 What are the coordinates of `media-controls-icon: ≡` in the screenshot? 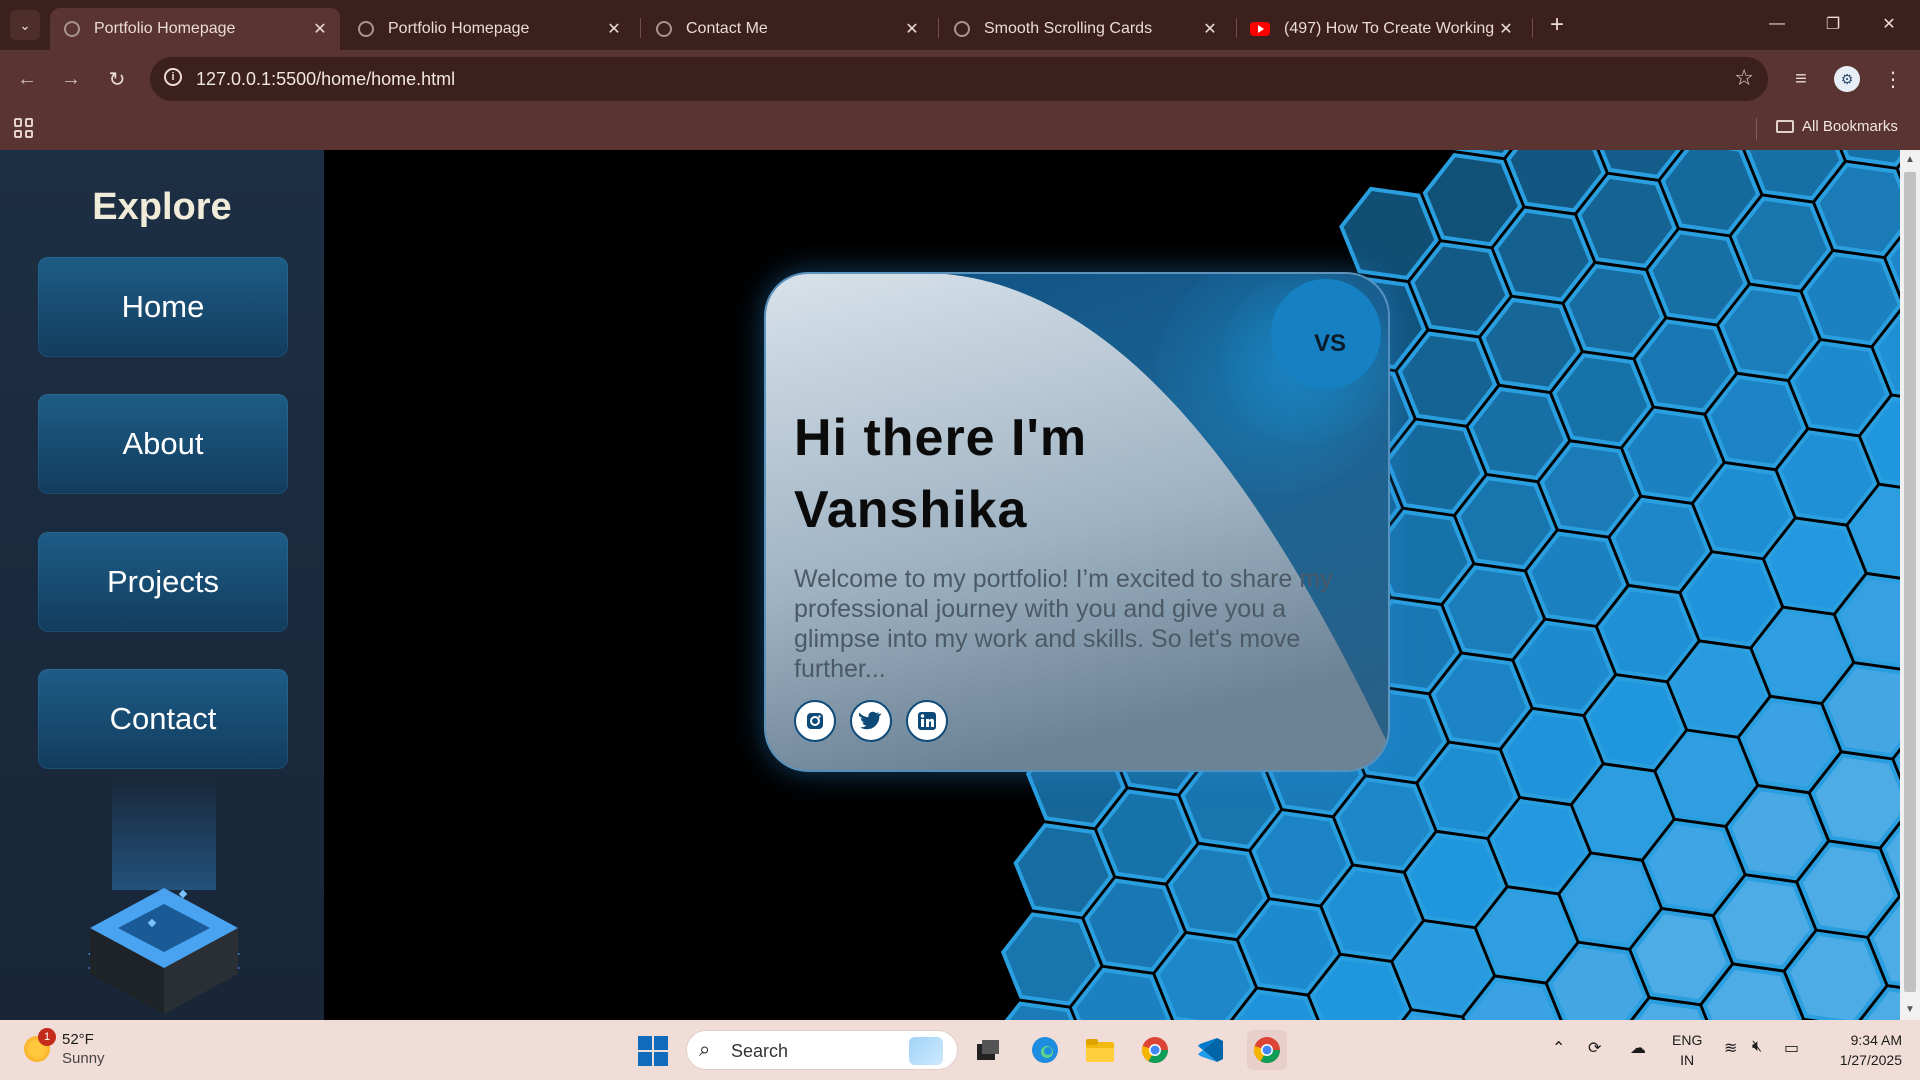 It's located at (1801, 79).